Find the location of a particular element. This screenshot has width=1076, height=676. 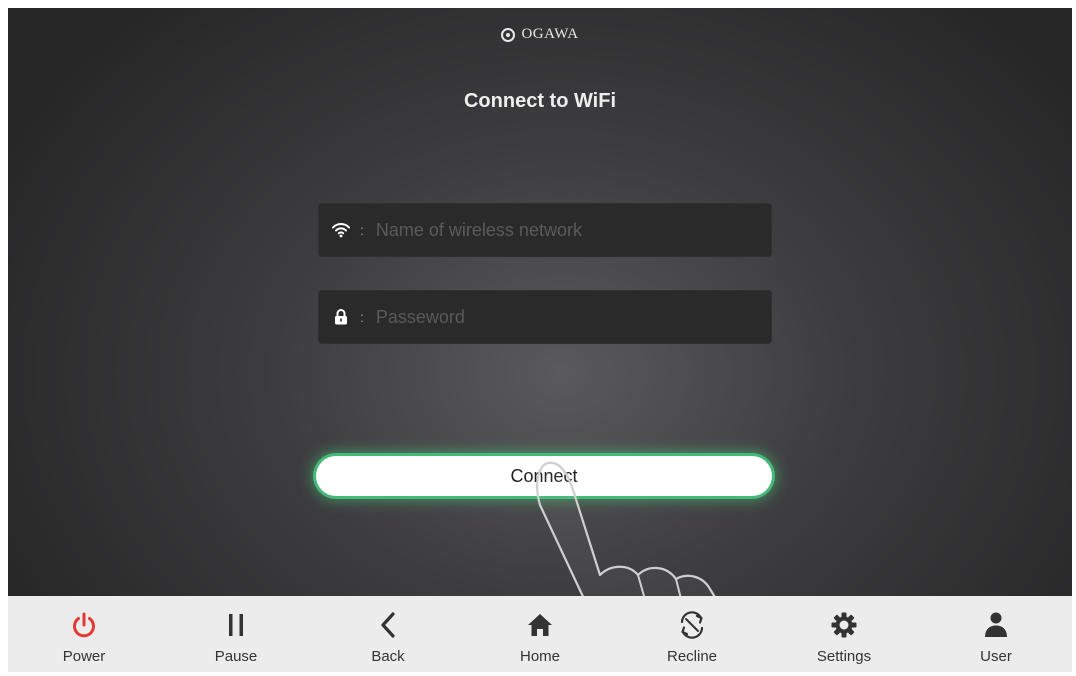

nav-label: Settings is located at coordinates (844, 656).